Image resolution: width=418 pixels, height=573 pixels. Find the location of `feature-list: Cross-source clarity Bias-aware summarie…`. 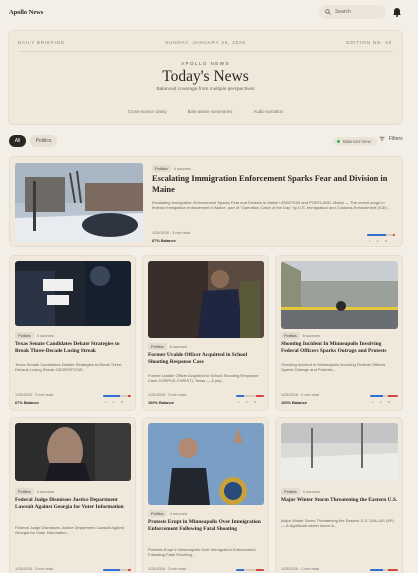

feature-list: Cross-source clarity Bias-aware summarie… is located at coordinates (205, 111).